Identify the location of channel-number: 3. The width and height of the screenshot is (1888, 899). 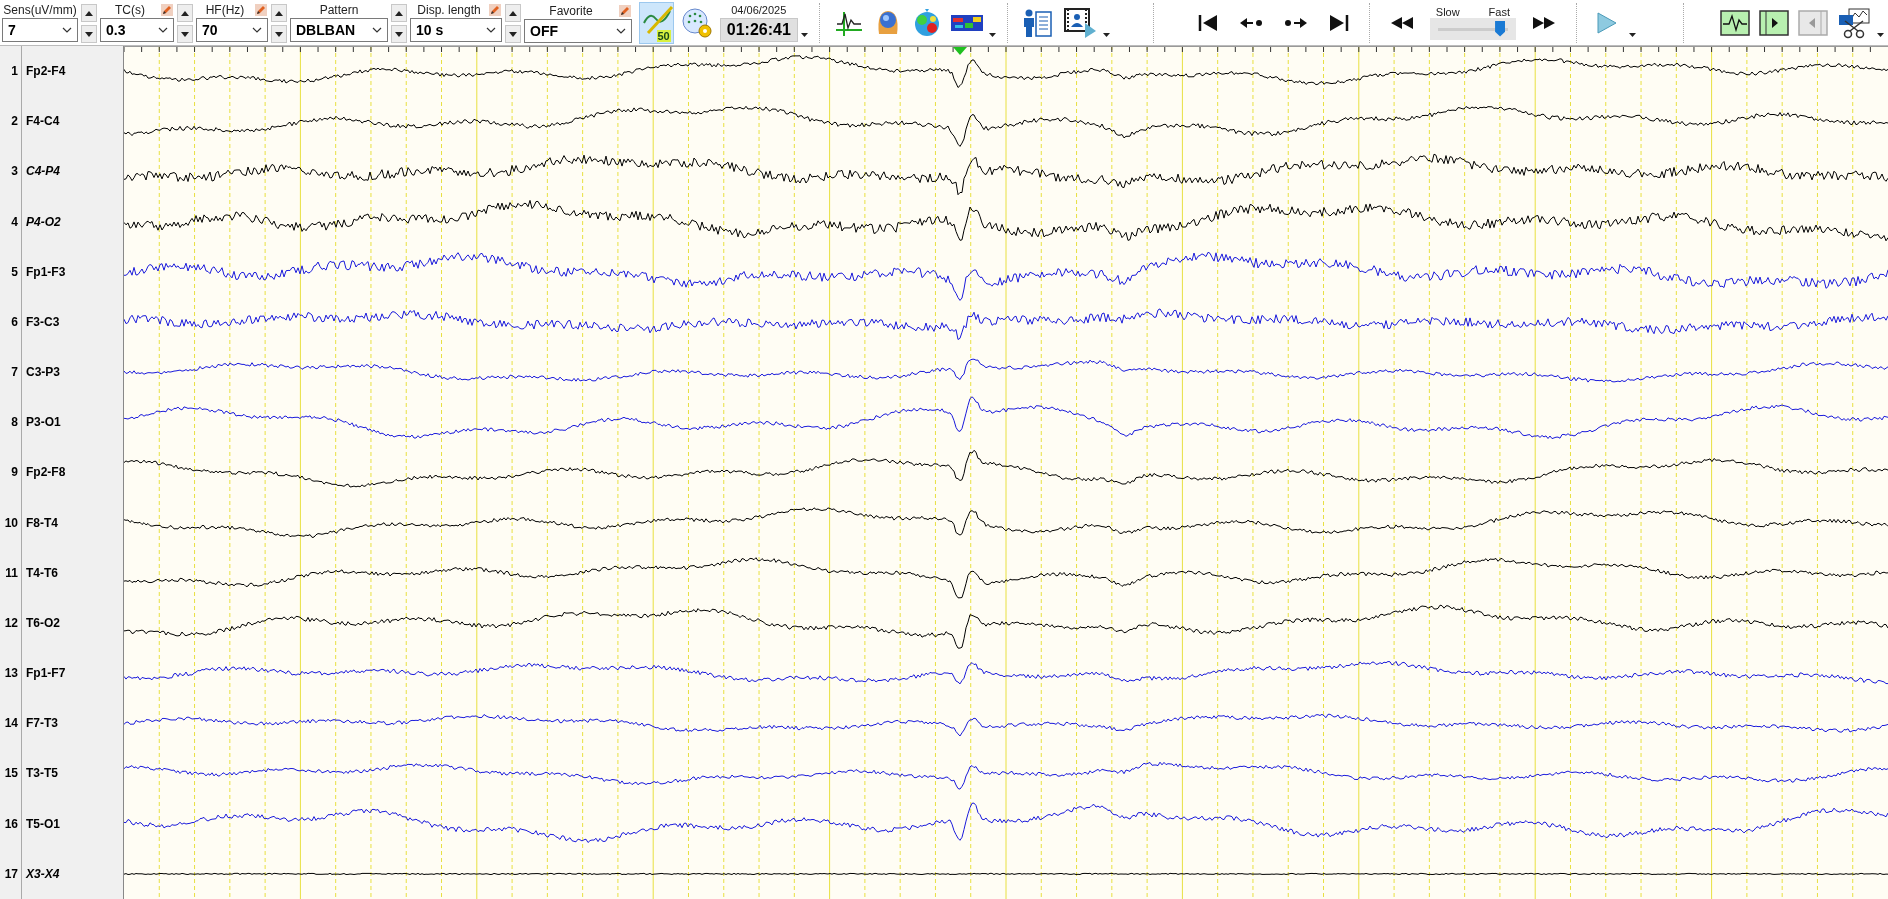
(14, 171).